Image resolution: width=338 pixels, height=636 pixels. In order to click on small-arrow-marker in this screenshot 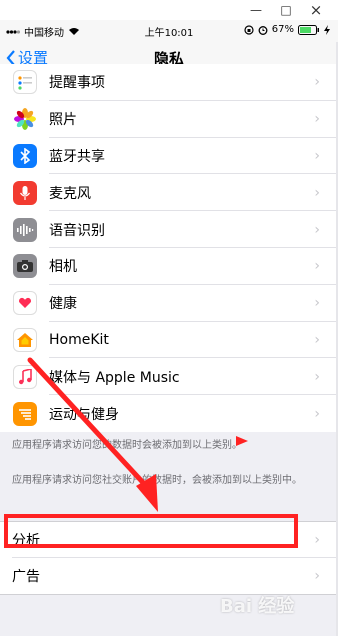, I will do `click(242, 441)`.